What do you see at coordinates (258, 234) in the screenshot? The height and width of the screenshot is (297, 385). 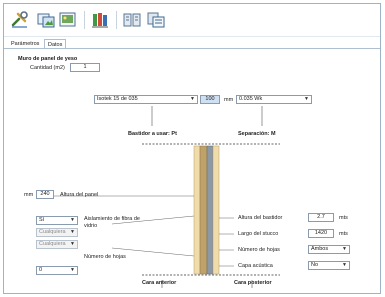 I see `stud-length-label: Largo del stucco` at bounding box center [258, 234].